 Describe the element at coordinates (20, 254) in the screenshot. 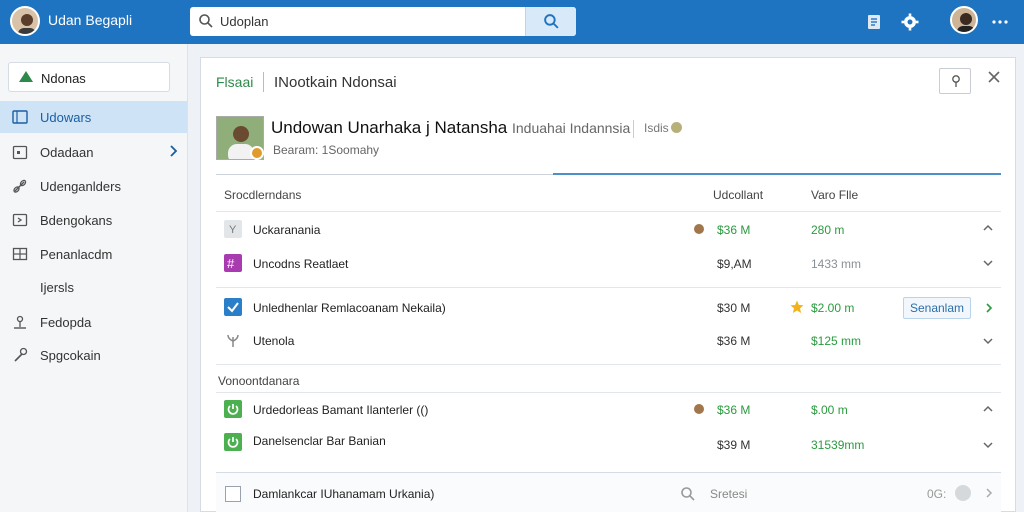

I see `grid-icon` at that location.